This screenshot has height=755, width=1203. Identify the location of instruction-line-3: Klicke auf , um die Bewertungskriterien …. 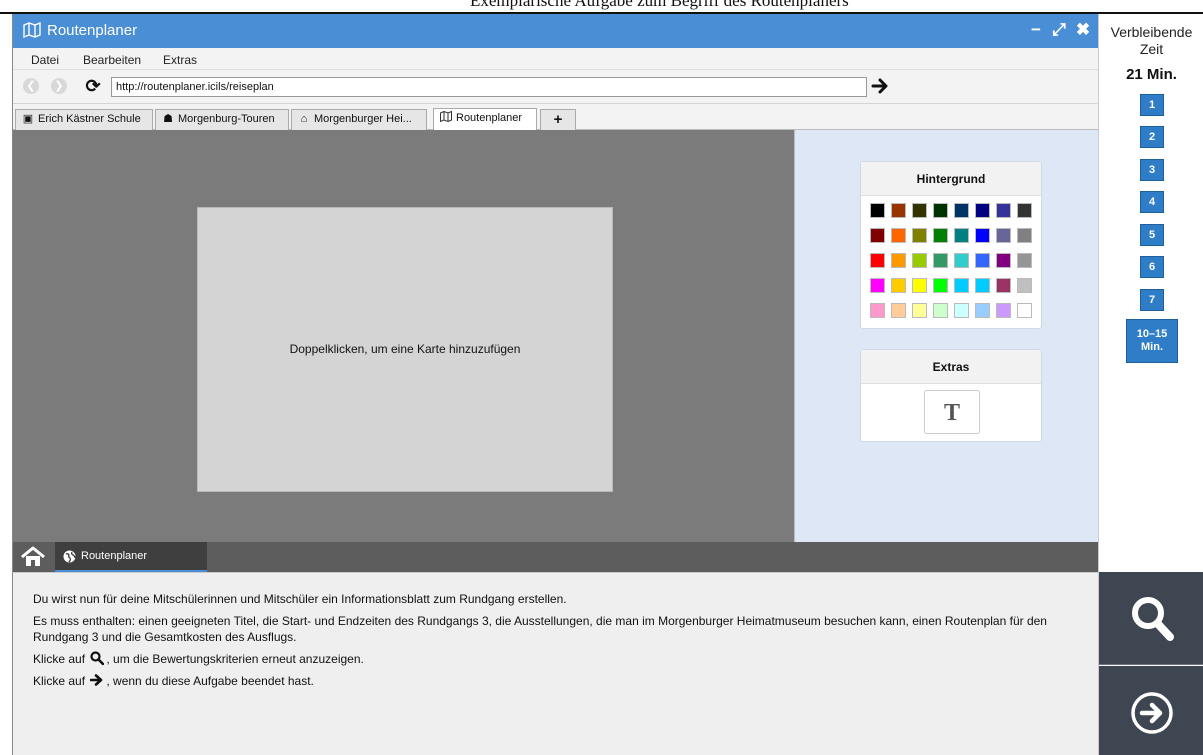
(558, 659).